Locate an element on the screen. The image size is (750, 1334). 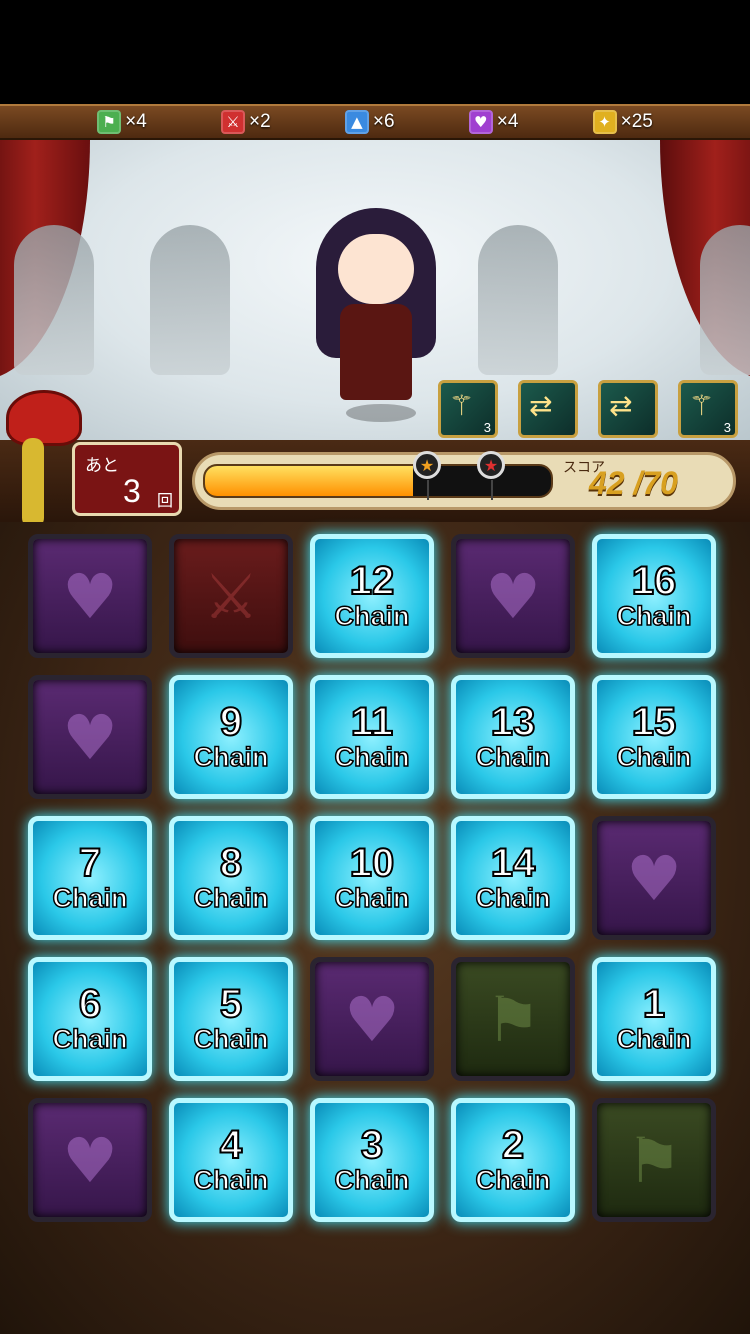
moves-suffix: 回 is located at coordinates (165, 500).